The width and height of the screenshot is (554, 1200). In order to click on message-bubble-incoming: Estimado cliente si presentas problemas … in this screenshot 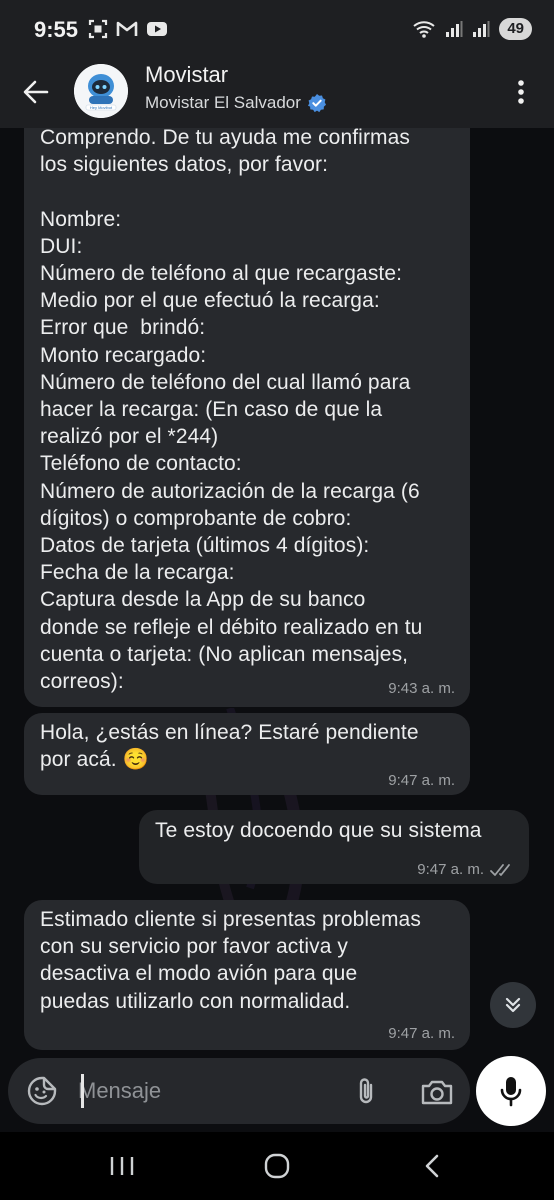, I will do `click(247, 975)`.